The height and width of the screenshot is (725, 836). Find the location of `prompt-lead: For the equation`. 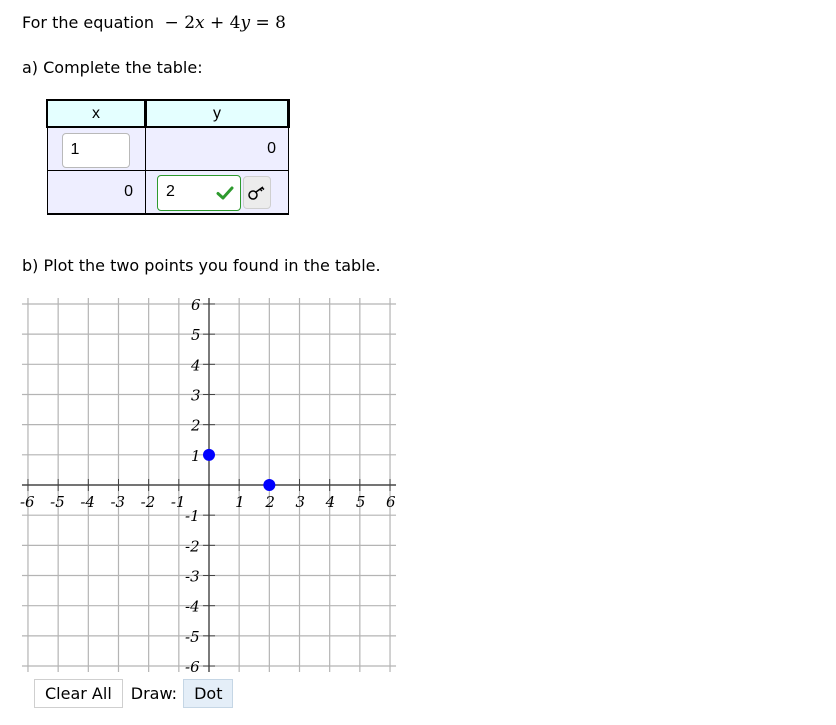

prompt-lead: For the equation is located at coordinates (88, 22).